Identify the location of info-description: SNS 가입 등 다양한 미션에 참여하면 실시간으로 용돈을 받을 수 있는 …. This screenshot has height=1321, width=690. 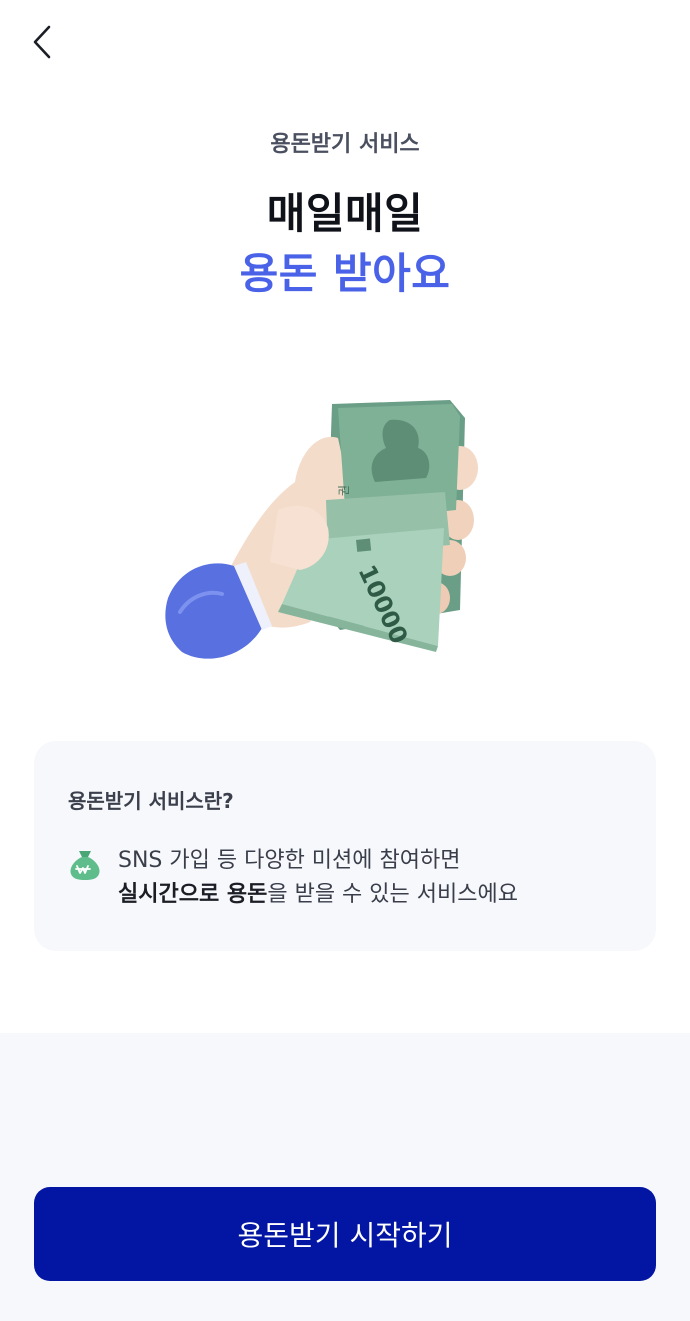
(318, 878).